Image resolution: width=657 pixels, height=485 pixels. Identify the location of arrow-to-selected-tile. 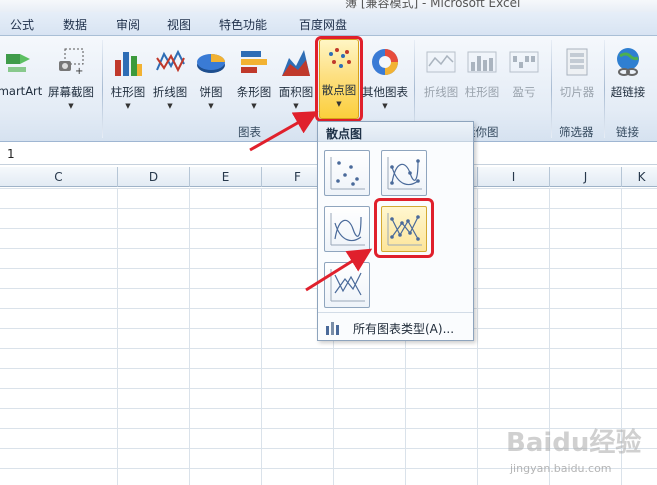
(339, 270).